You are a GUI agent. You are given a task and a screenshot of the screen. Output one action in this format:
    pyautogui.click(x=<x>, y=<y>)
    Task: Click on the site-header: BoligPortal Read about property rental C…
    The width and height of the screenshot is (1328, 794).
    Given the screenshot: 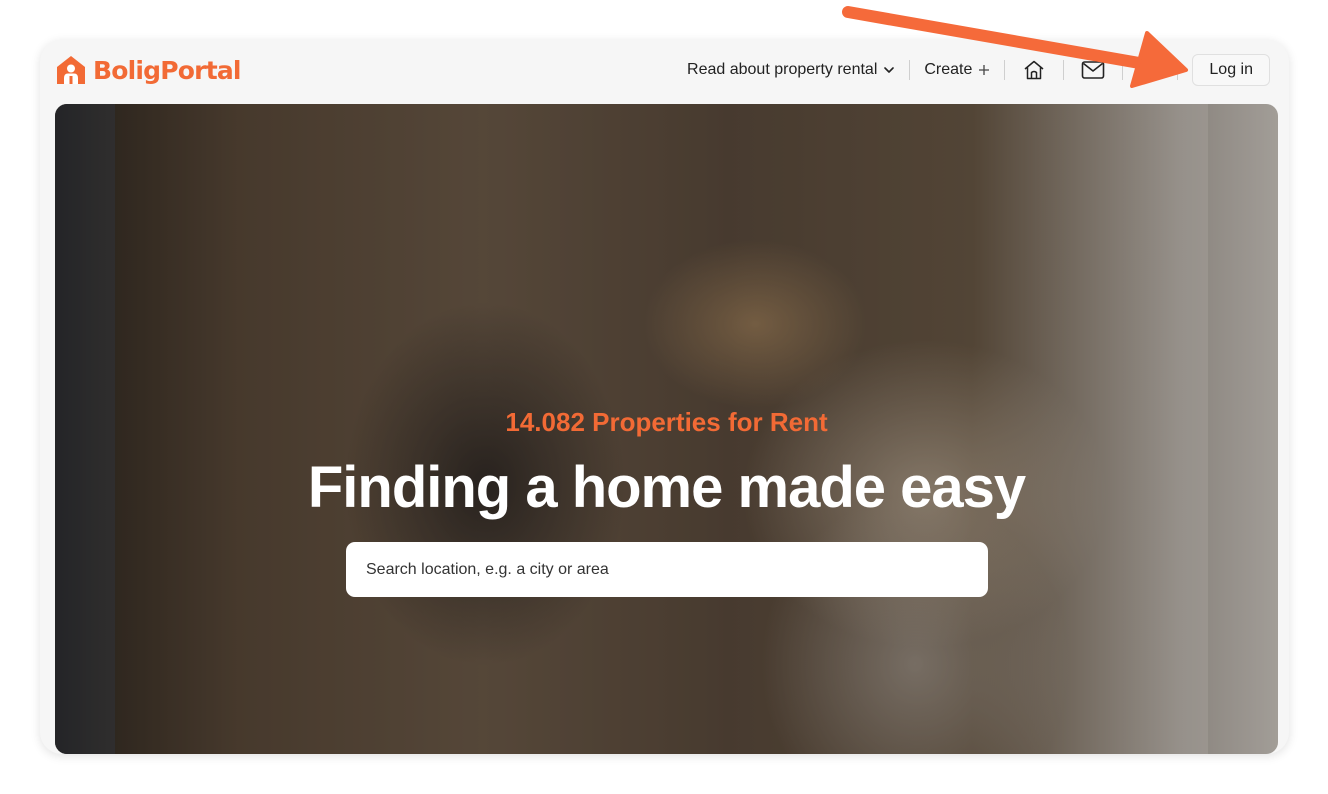 What is the action you would take?
    pyautogui.click(x=664, y=72)
    